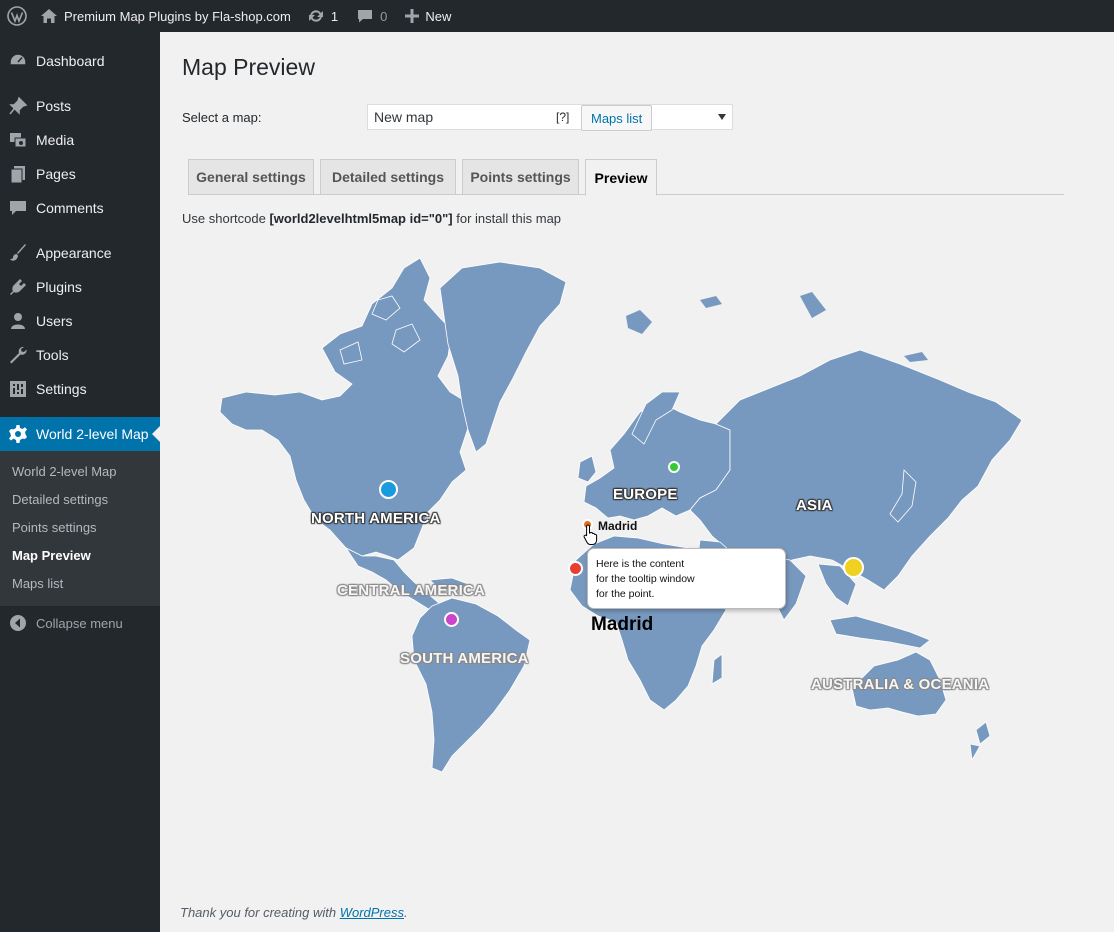 This screenshot has height=932, width=1114. What do you see at coordinates (853, 567) in the screenshot?
I see `map-point-yellow` at bounding box center [853, 567].